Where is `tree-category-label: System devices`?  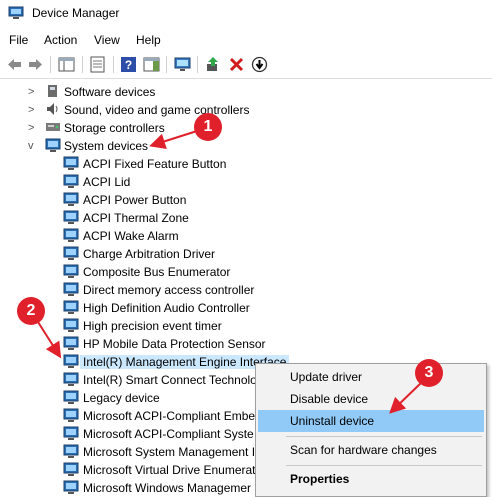
tree-category-label: System devices is located at coordinates (106, 146).